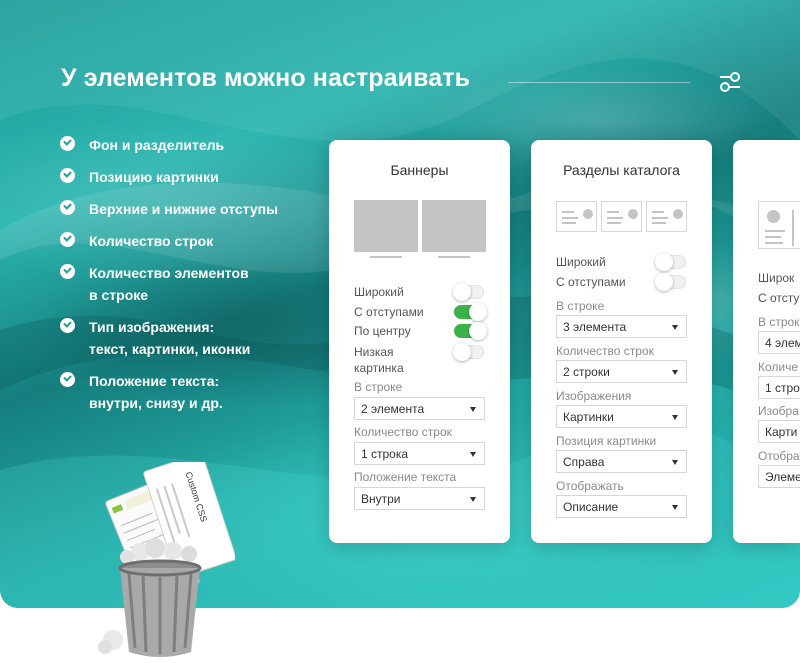  Describe the element at coordinates (169, 145) in the screenshot. I see `feature-item: Фон и разделитель` at that location.